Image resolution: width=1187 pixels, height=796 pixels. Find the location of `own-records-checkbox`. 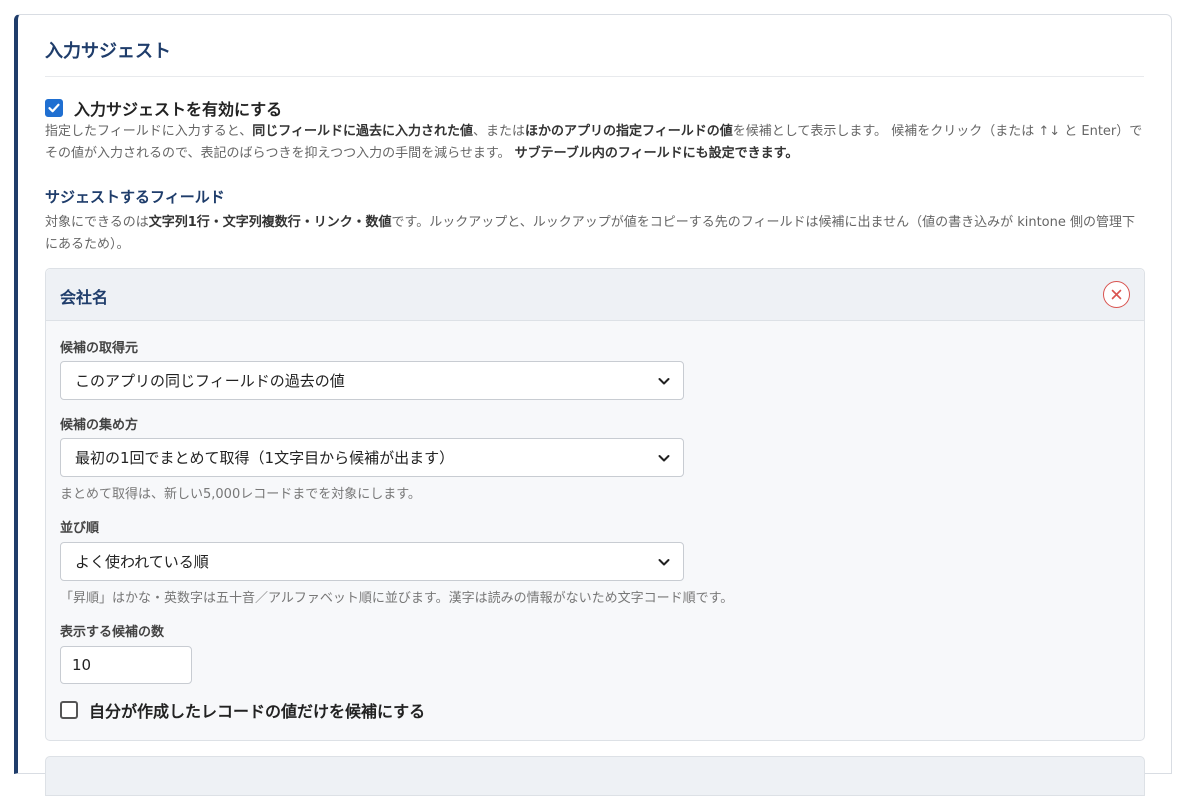

own-records-checkbox is located at coordinates (69, 710).